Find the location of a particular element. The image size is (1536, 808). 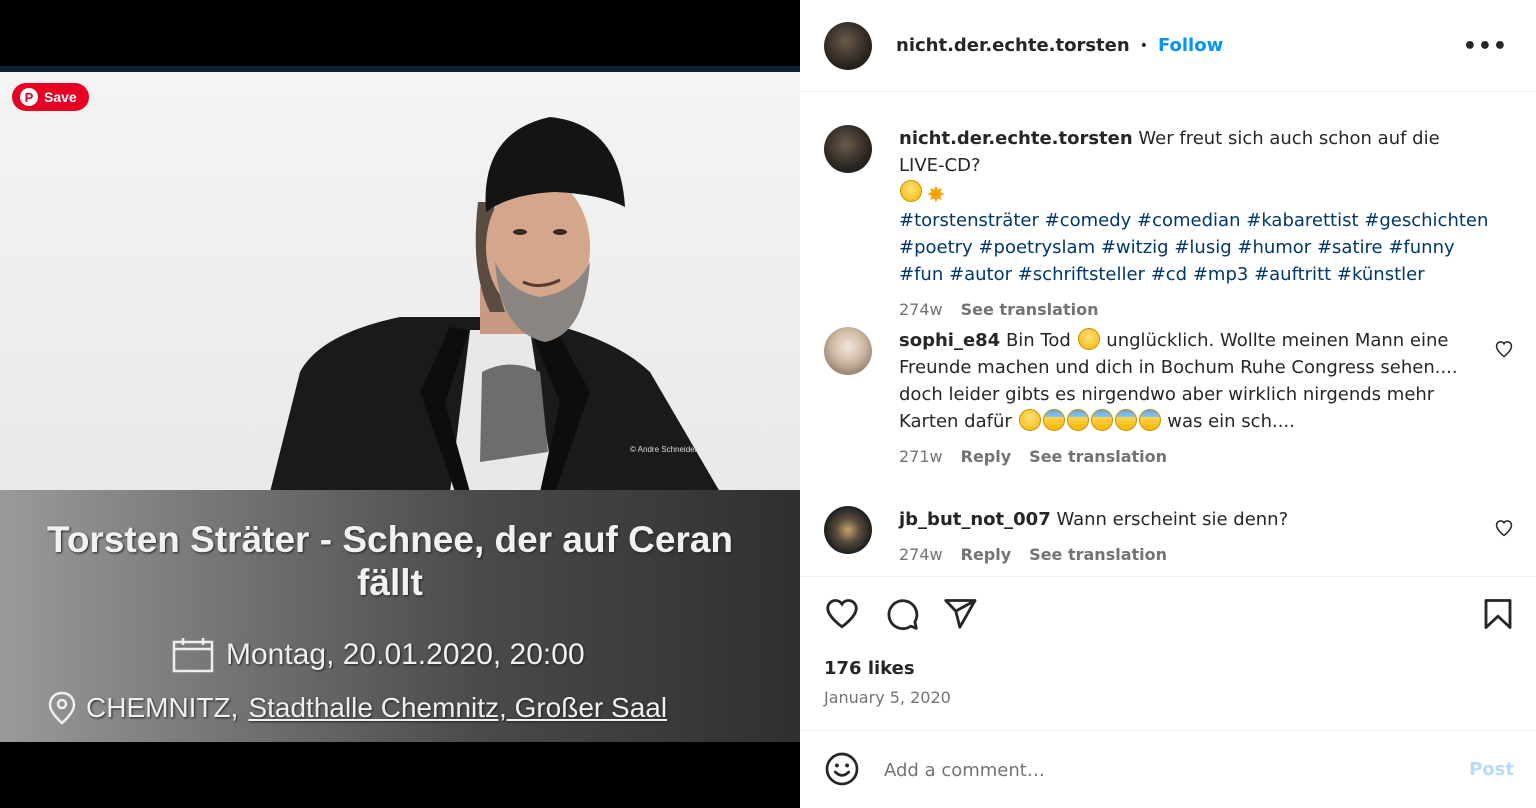

hashtag-link: #geschichten is located at coordinates (1426, 220).